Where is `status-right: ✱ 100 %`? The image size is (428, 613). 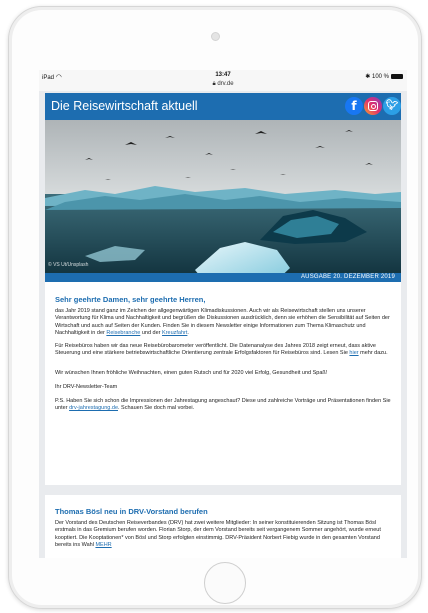 status-right: ✱ 100 % is located at coordinates (384, 76).